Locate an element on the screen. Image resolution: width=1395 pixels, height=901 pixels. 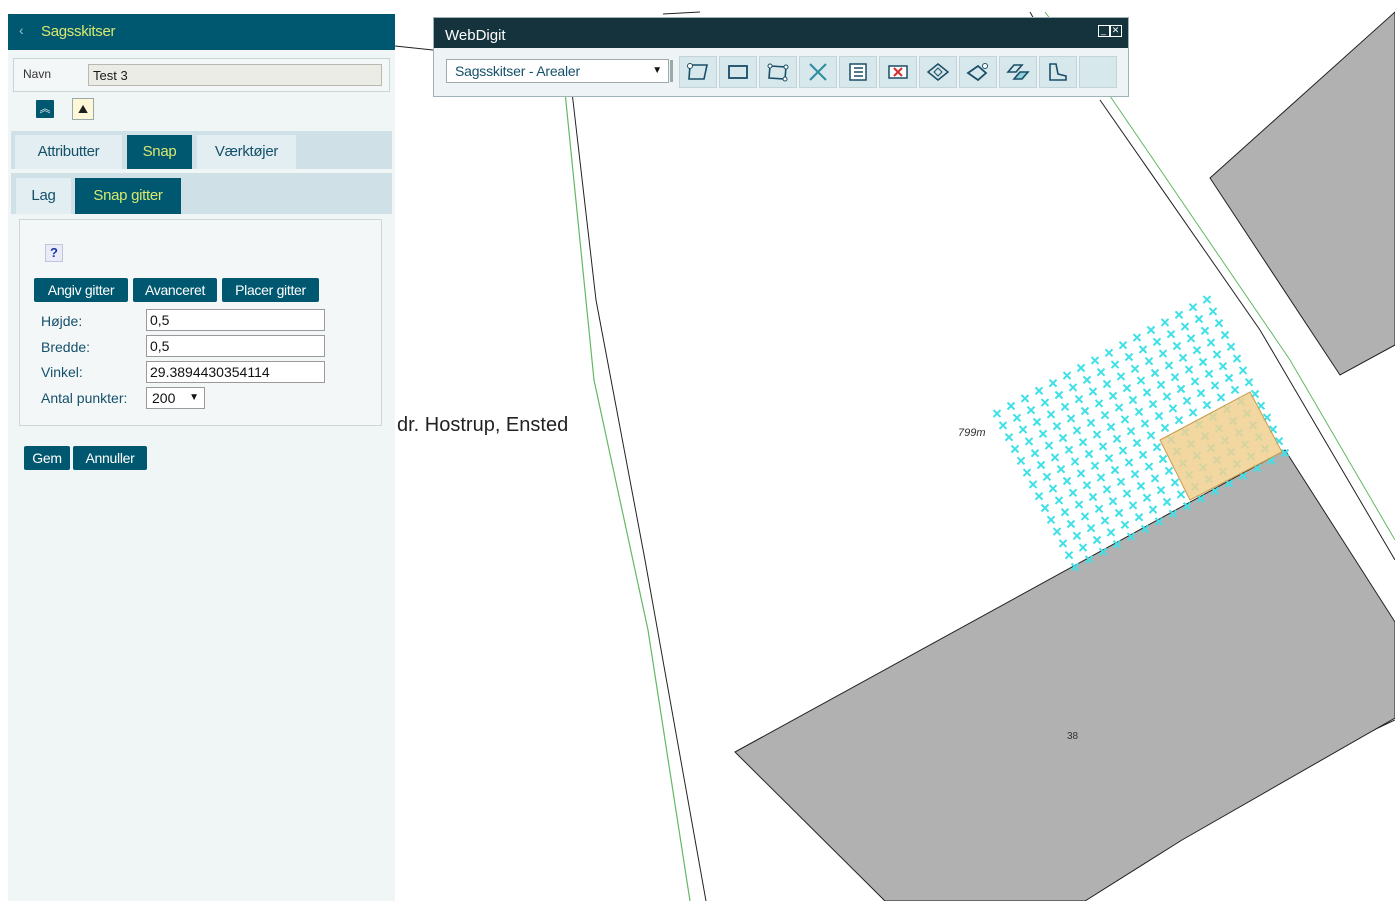
vinkel-field is located at coordinates (235, 372).